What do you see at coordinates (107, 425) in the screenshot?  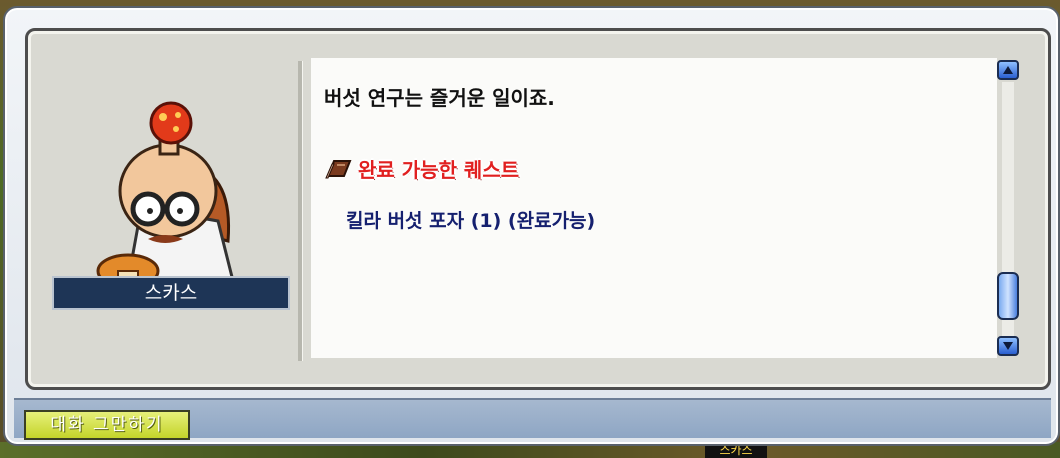 I see `end-chat-button: 대화 그만하기` at bounding box center [107, 425].